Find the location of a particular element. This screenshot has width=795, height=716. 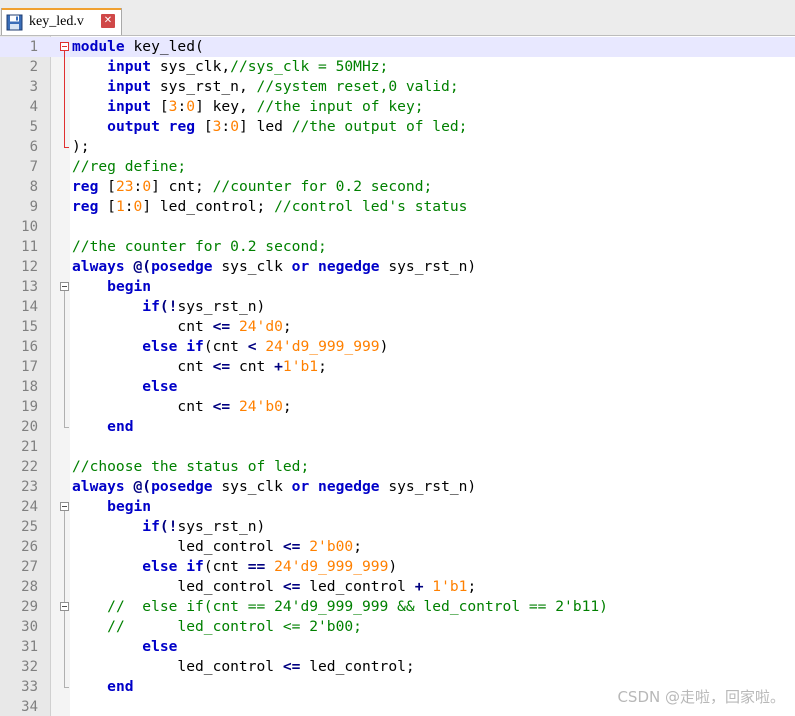

code-text: led_control <= 2'b00; is located at coordinates (217, 547).